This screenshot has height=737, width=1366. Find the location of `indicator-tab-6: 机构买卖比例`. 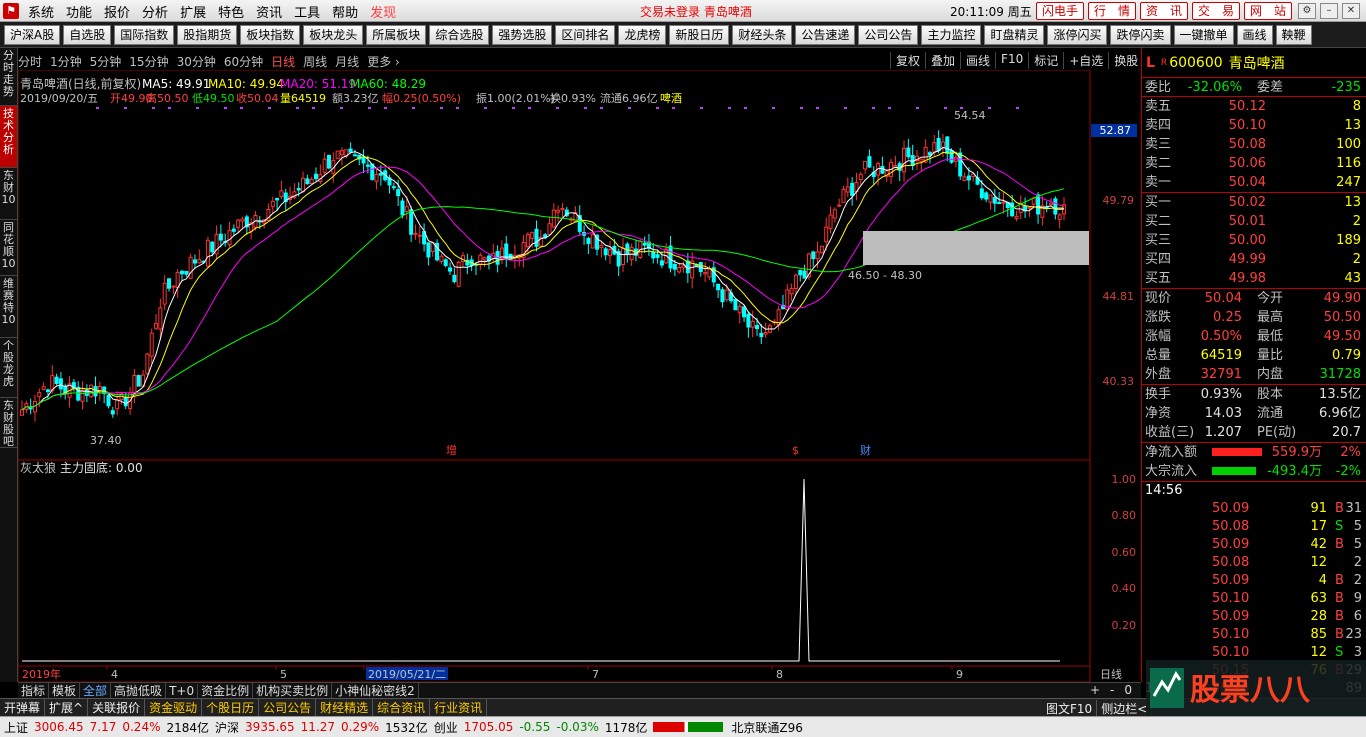

indicator-tab-6: 机构买卖比例 is located at coordinates (293, 690).